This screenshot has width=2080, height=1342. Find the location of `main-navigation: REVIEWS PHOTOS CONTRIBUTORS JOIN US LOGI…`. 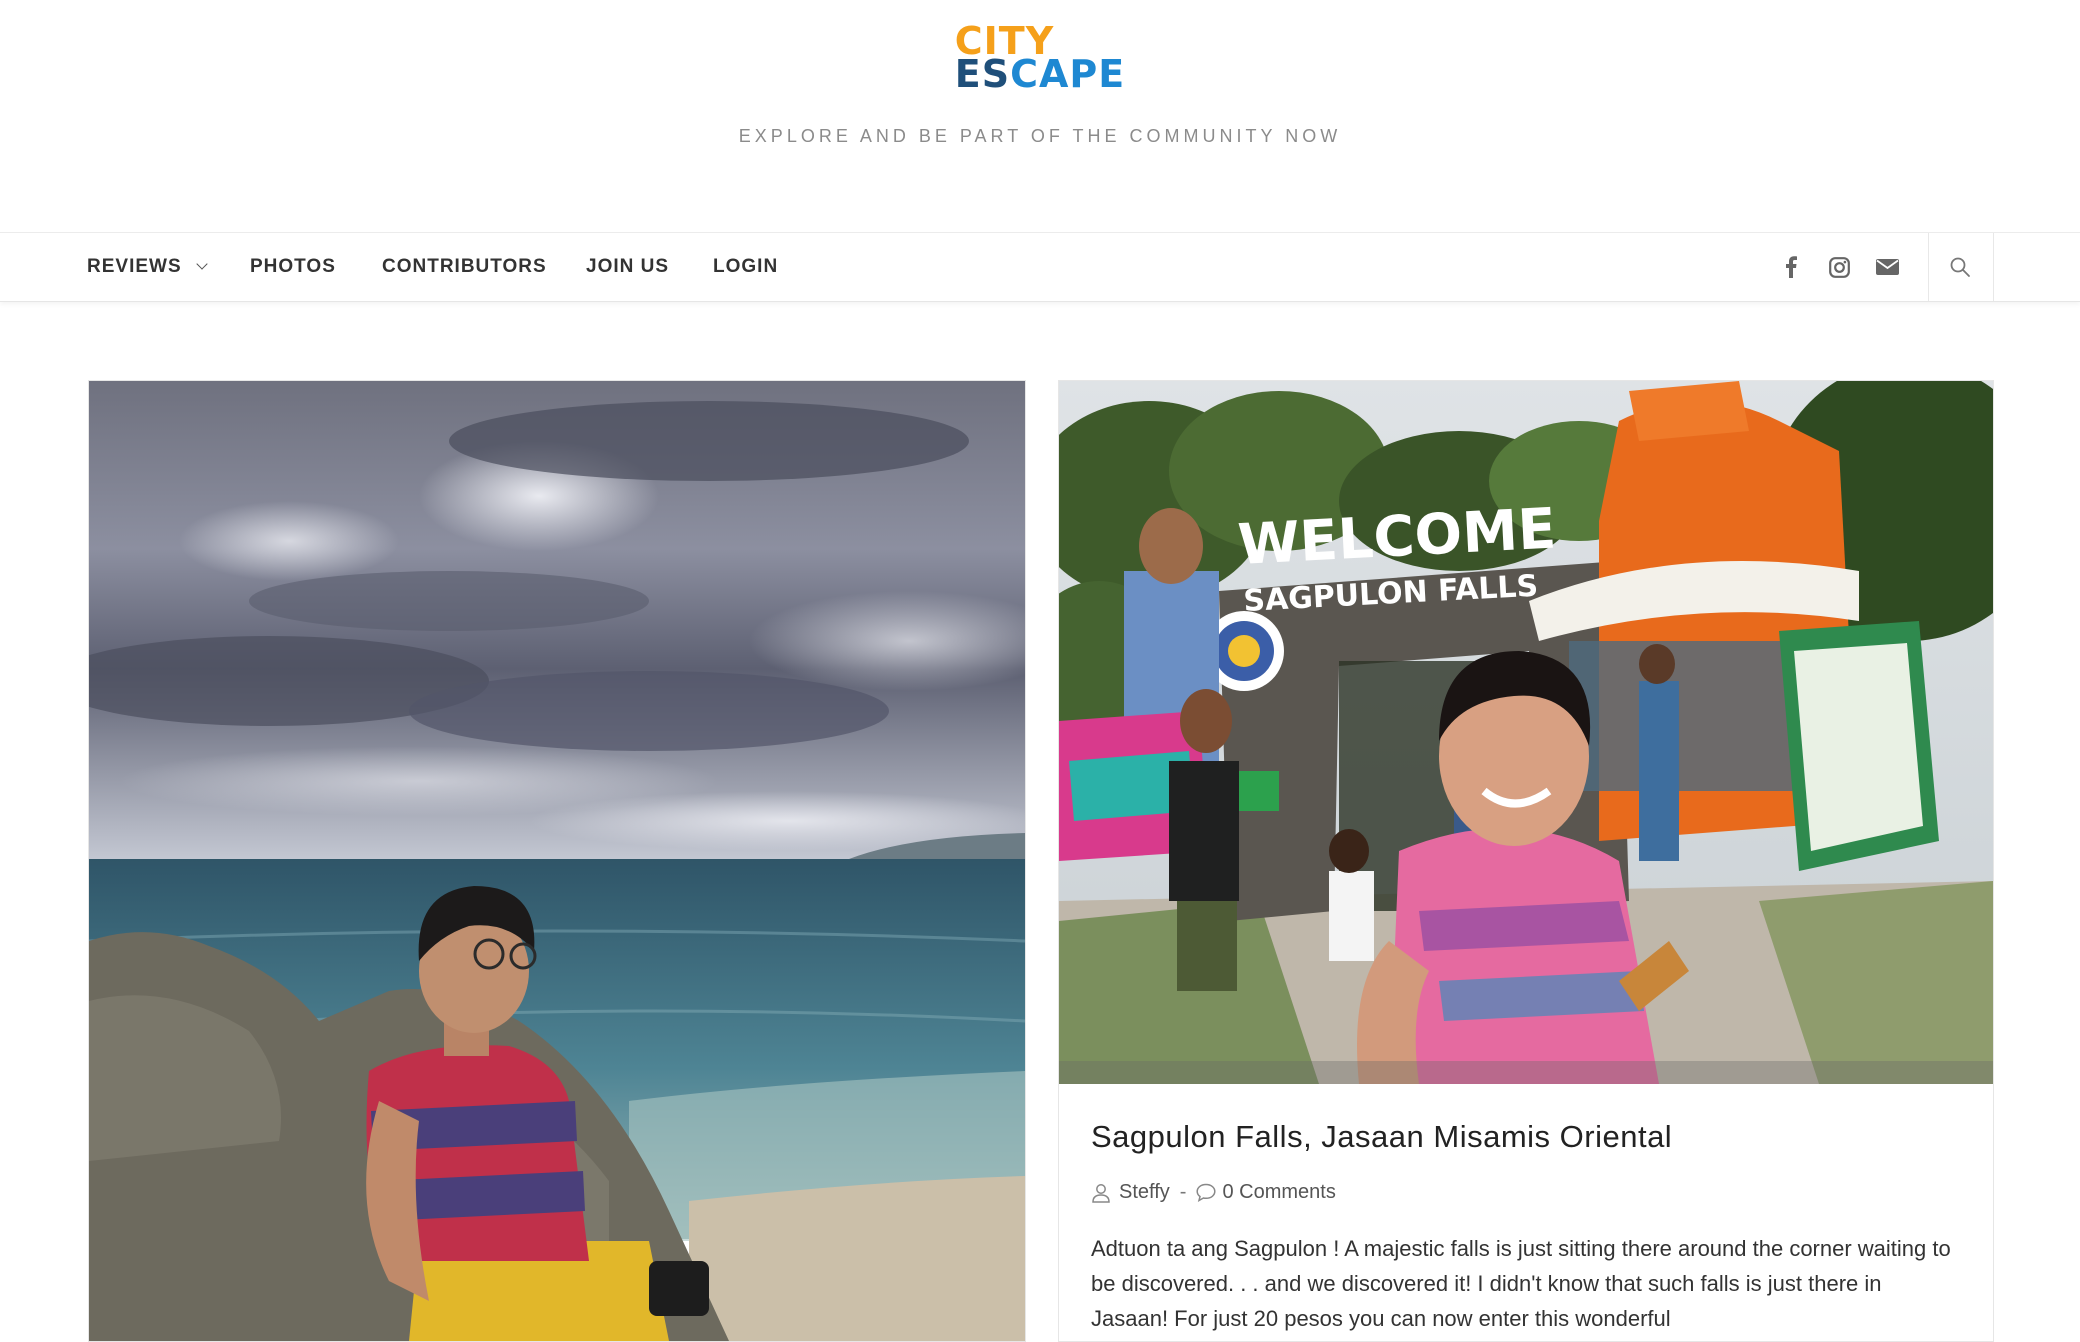

main-navigation: REVIEWS PHOTOS CONTRIBUTORS JOIN US LOGI… is located at coordinates (1040, 267).